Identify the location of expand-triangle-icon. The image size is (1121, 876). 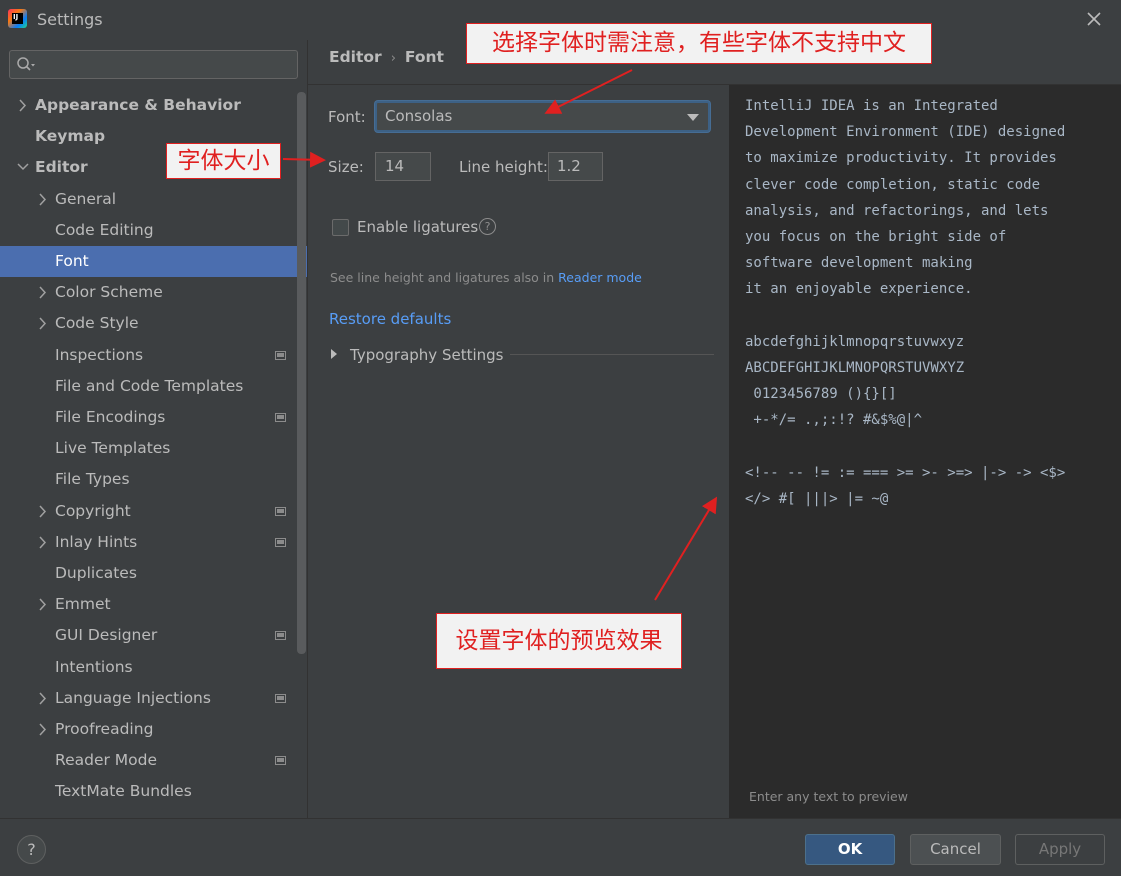
(334, 354).